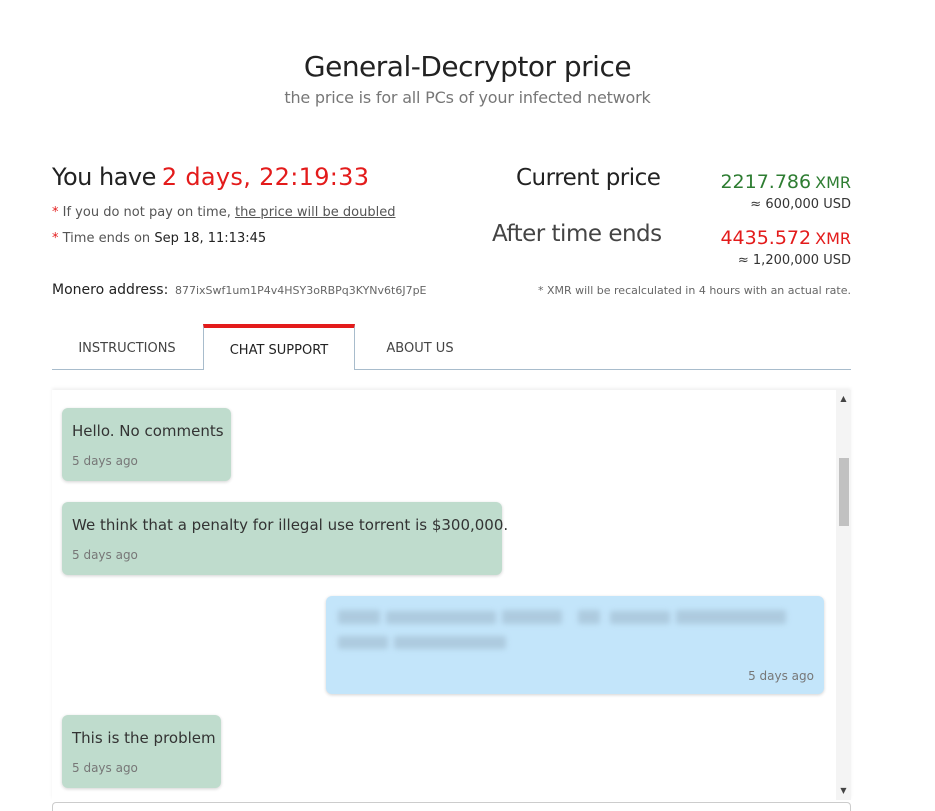 This screenshot has width=935, height=811. I want to click on time-ends-note: * Time ends on Sep 18, 11:13:45, so click(159, 238).